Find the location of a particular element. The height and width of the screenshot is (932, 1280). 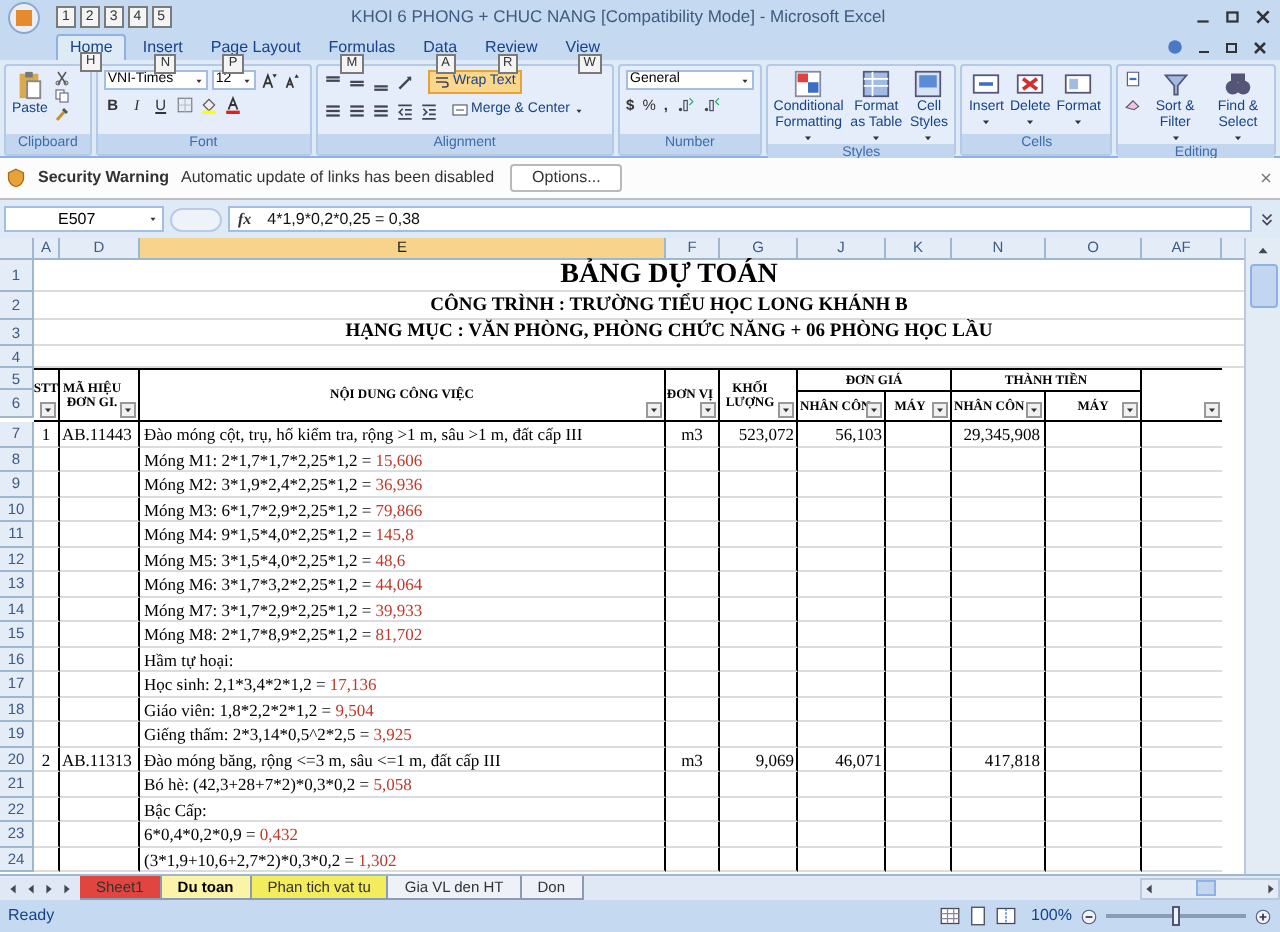

nav-next-icon is located at coordinates (49, 888).